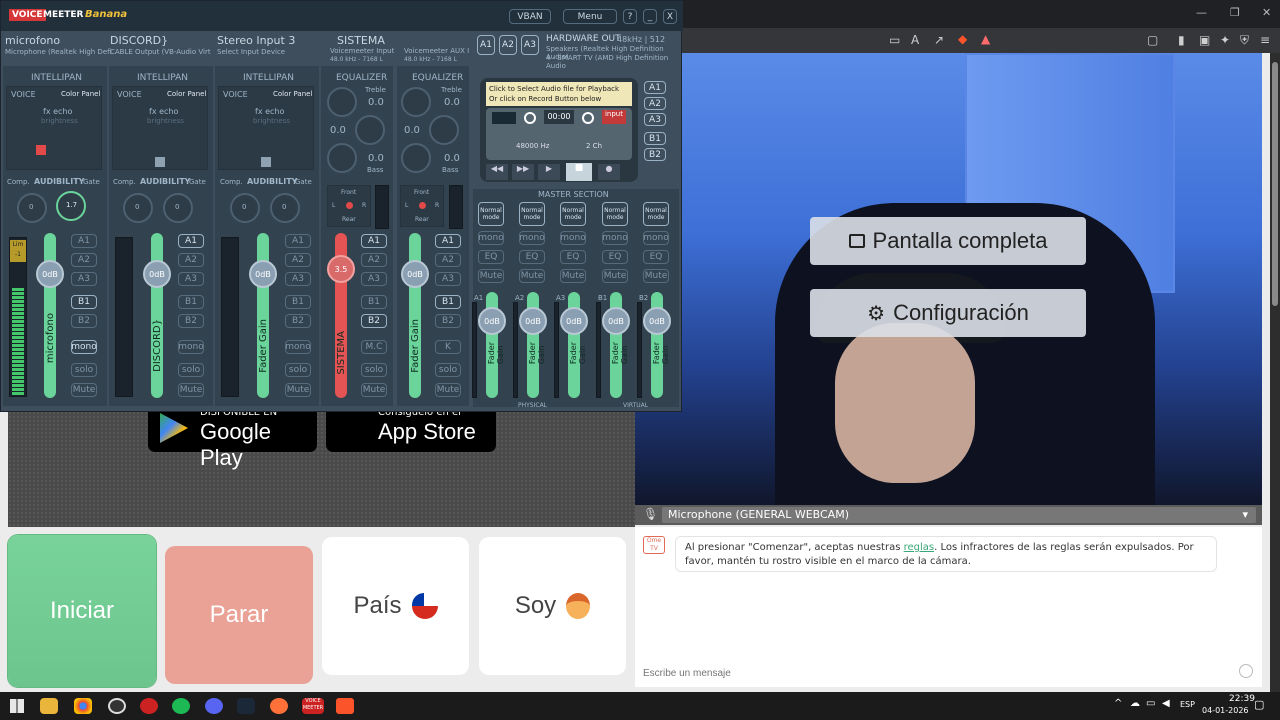 This screenshot has height=720, width=1280. What do you see at coordinates (948, 313) in the screenshot?
I see `settings-button: ⚙ Configuración` at bounding box center [948, 313].